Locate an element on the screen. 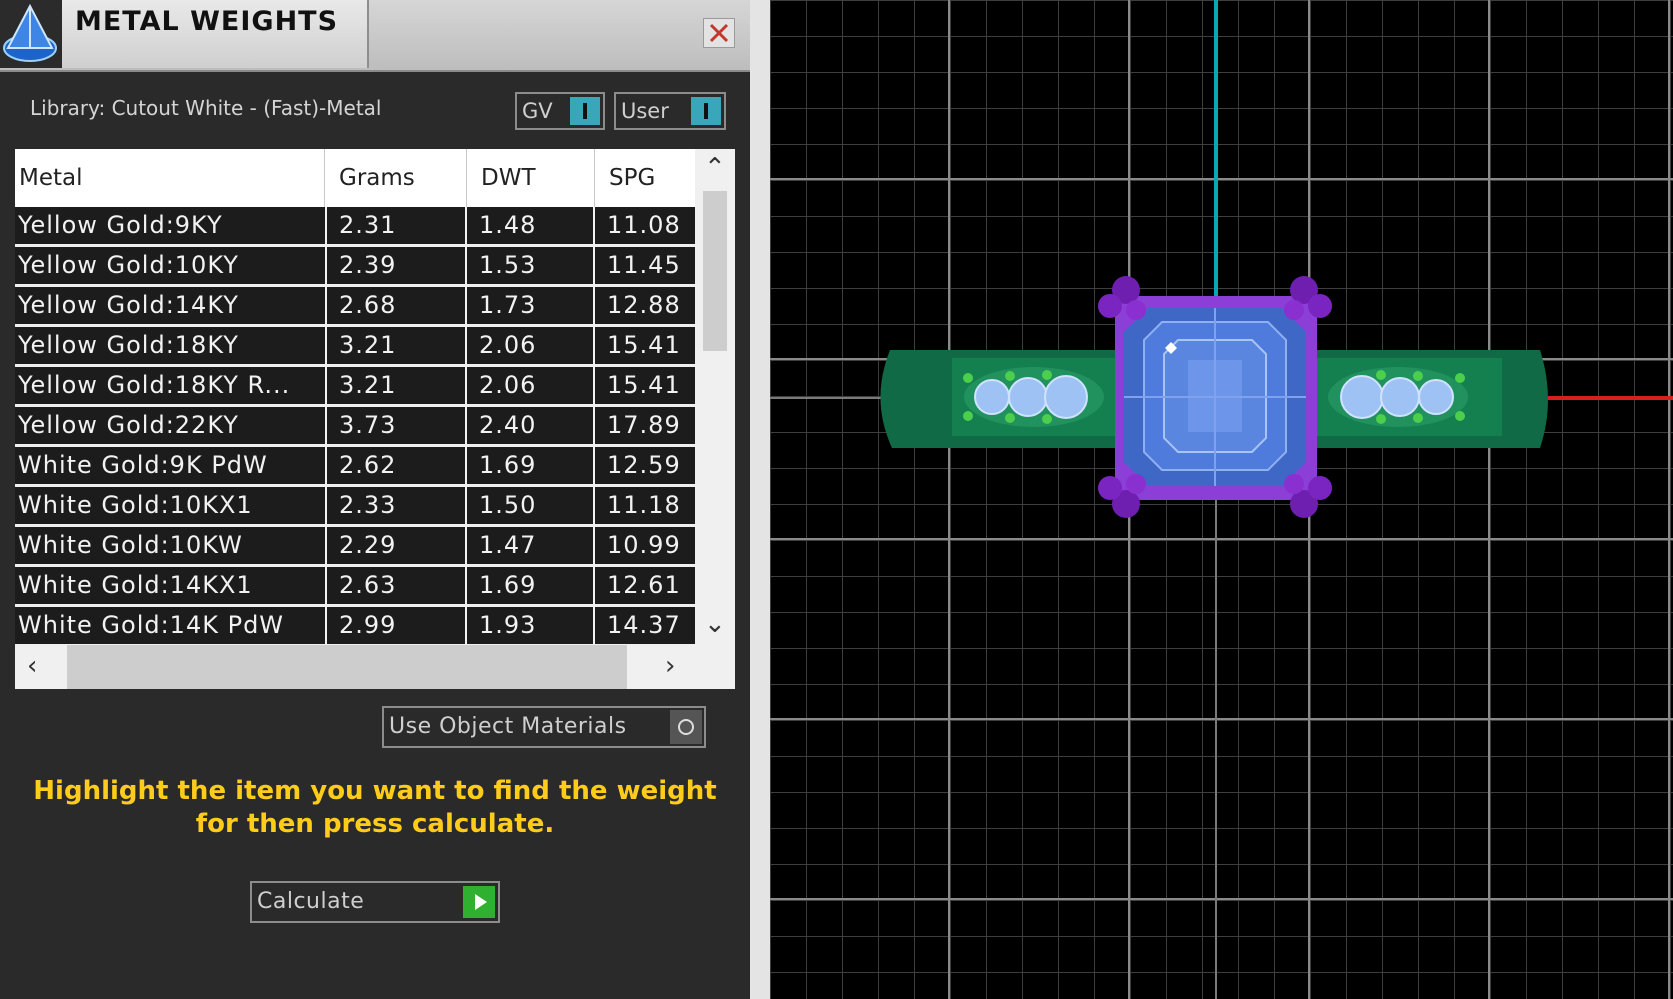 The image size is (1673, 999). table-row: White Gold:10KW 2.29 1.47 10.99 is located at coordinates (355, 547).